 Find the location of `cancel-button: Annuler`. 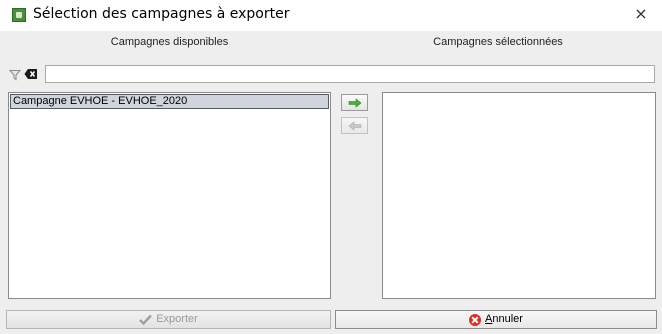

cancel-button: Annuler is located at coordinates (496, 319).